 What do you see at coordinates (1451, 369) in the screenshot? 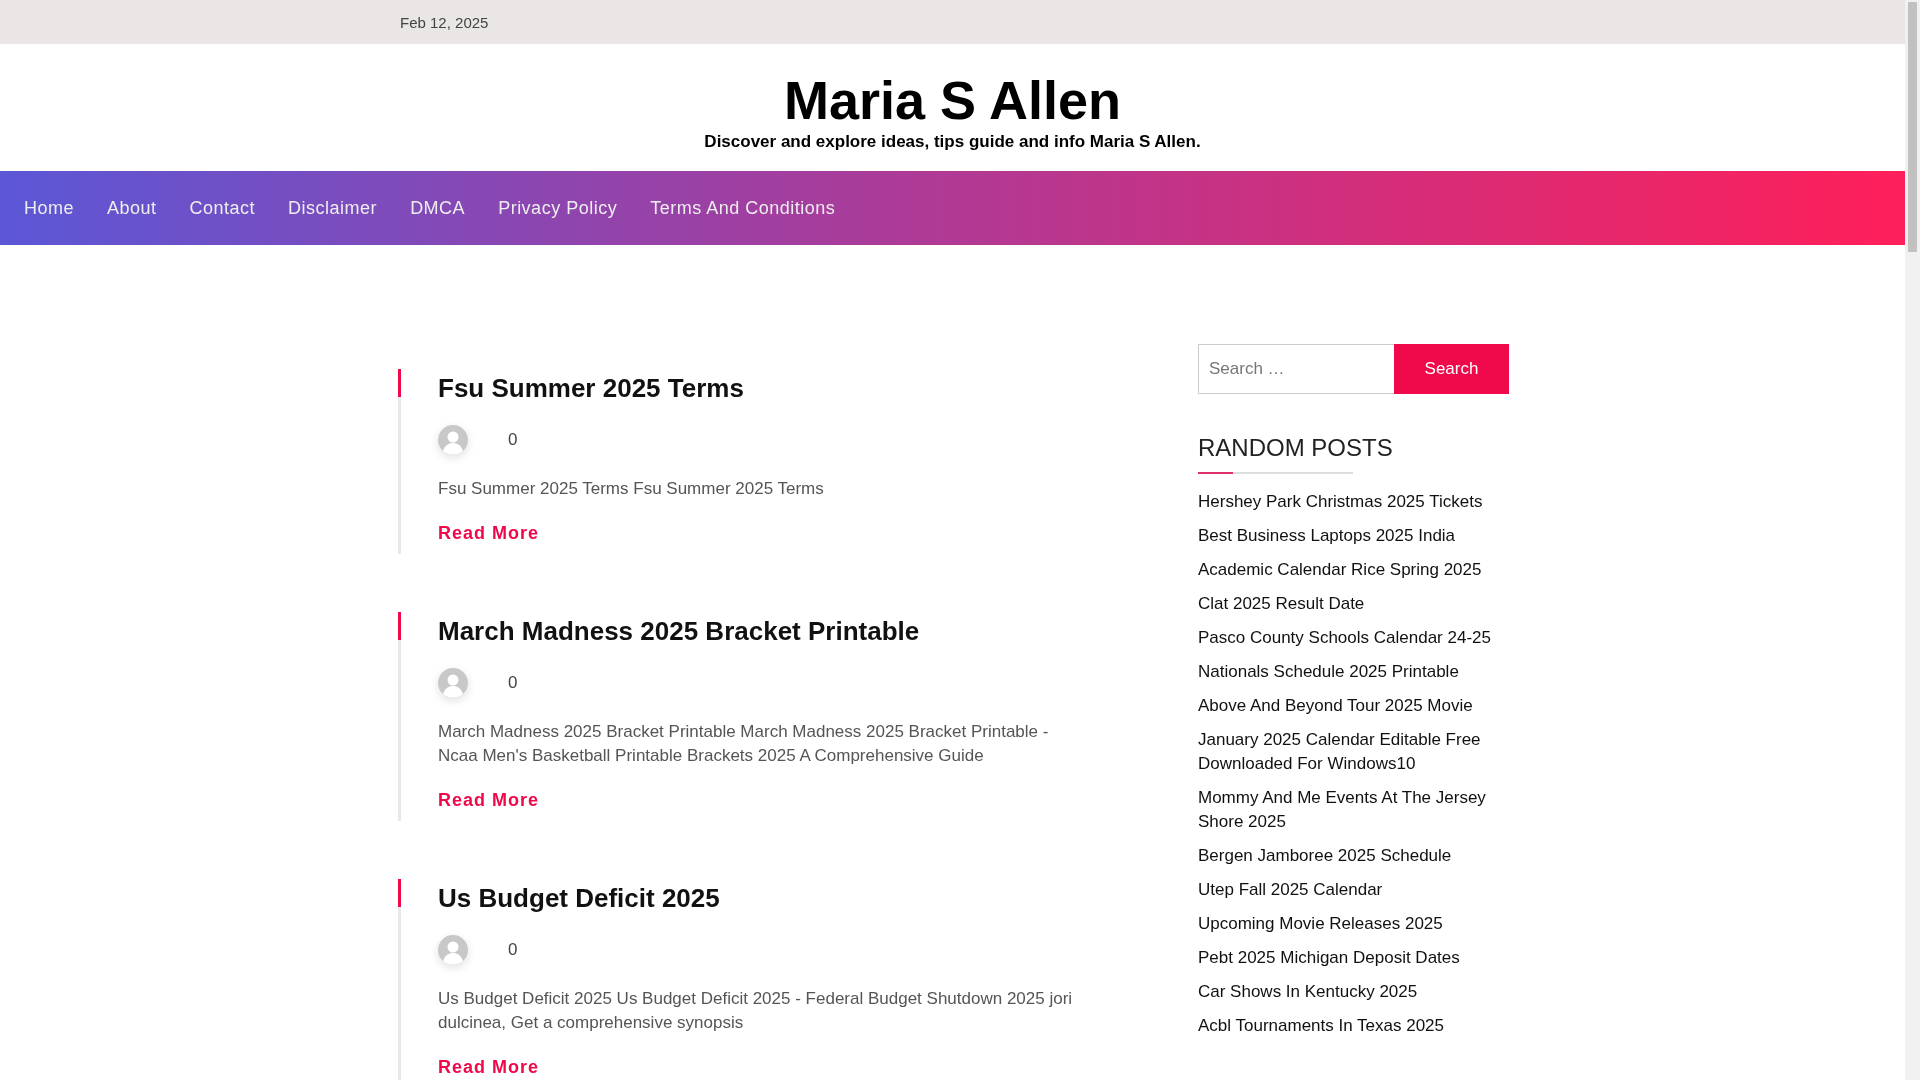
I see `search-button: Search` at bounding box center [1451, 369].